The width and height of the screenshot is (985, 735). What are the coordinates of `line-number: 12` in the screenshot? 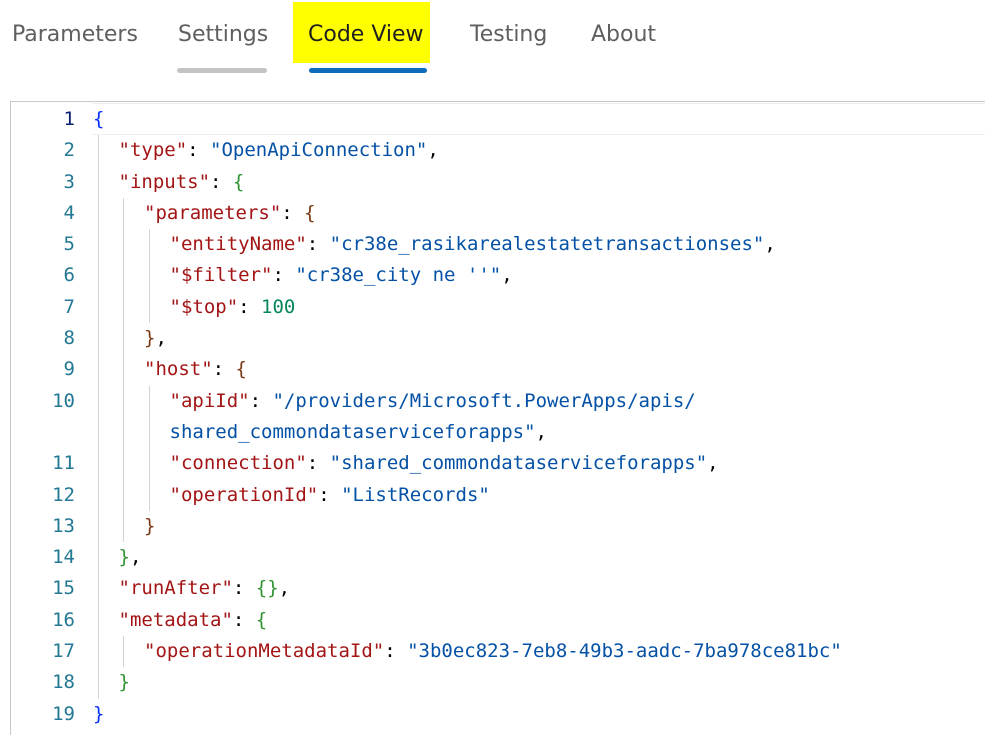 It's located at (63, 494).